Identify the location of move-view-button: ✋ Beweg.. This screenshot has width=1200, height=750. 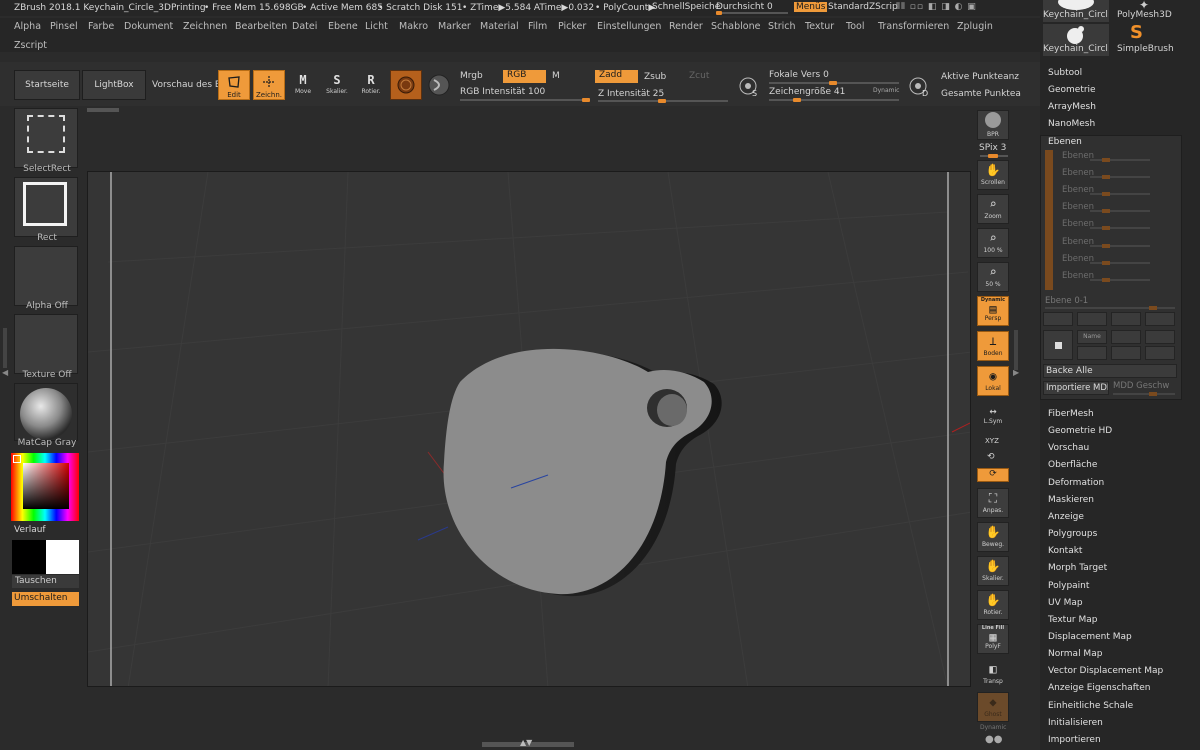
(993, 537).